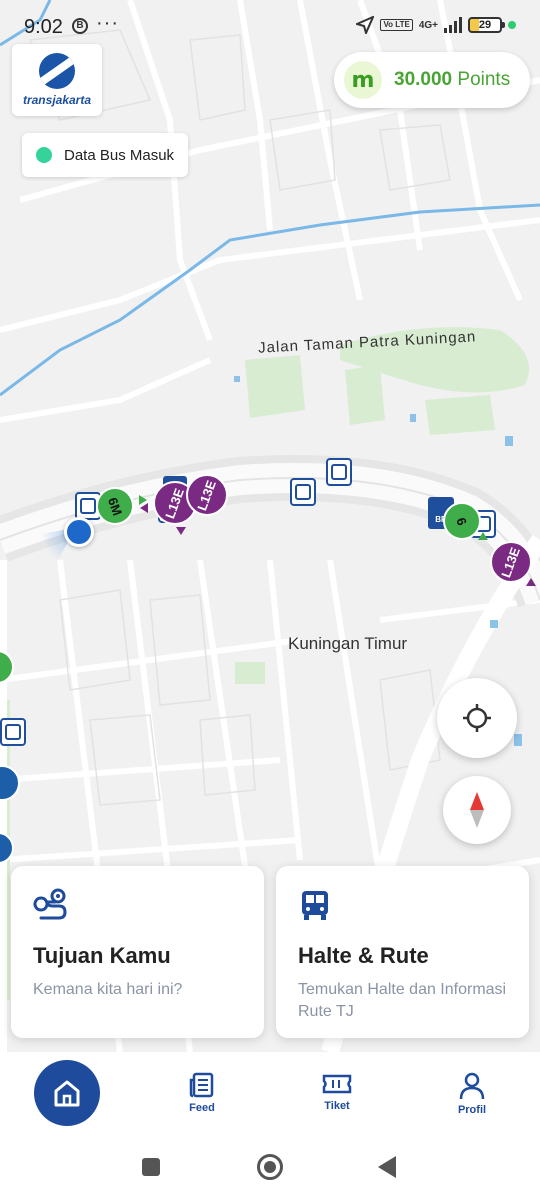 The image size is (540, 1200). What do you see at coordinates (43, 27) in the screenshot?
I see `clock: 9:02` at bounding box center [43, 27].